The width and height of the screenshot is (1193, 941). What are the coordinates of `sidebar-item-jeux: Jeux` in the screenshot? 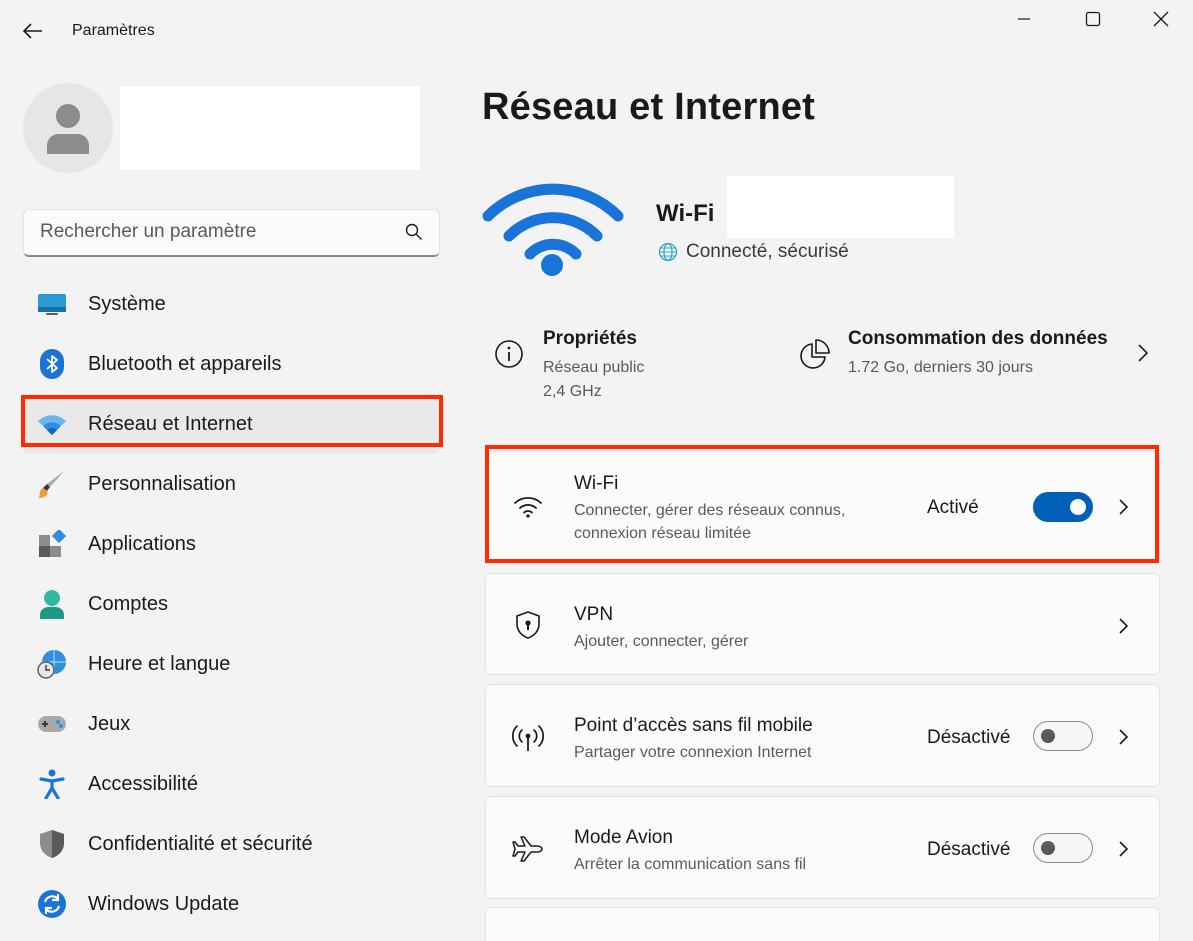 It's located at (231, 724).